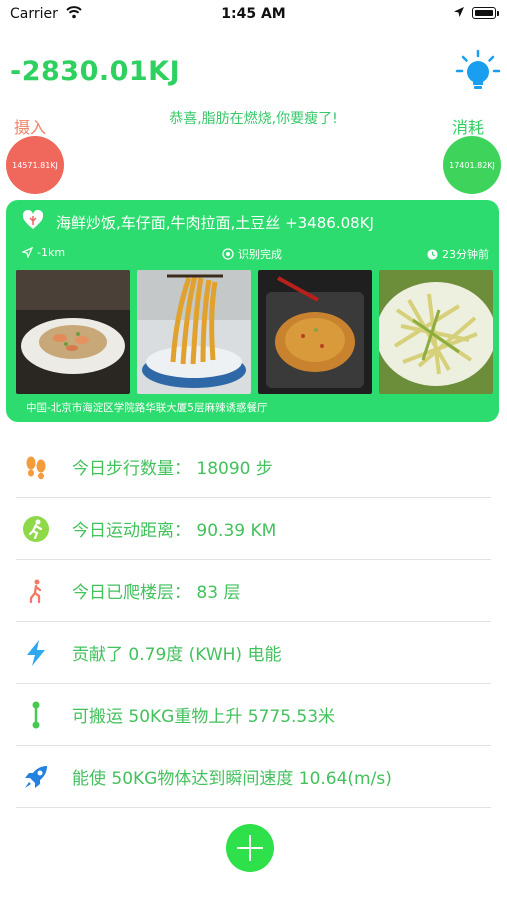 This screenshot has width=507, height=900. What do you see at coordinates (432, 254) in the screenshot?
I see `clock-icon` at bounding box center [432, 254].